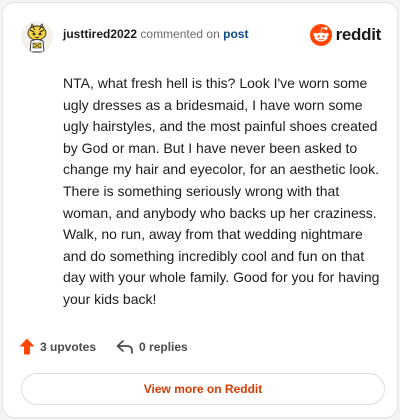 Image resolution: width=400 pixels, height=420 pixels. Describe the element at coordinates (68, 346) in the screenshot. I see `upvote-count: 3 upvotes` at that location.